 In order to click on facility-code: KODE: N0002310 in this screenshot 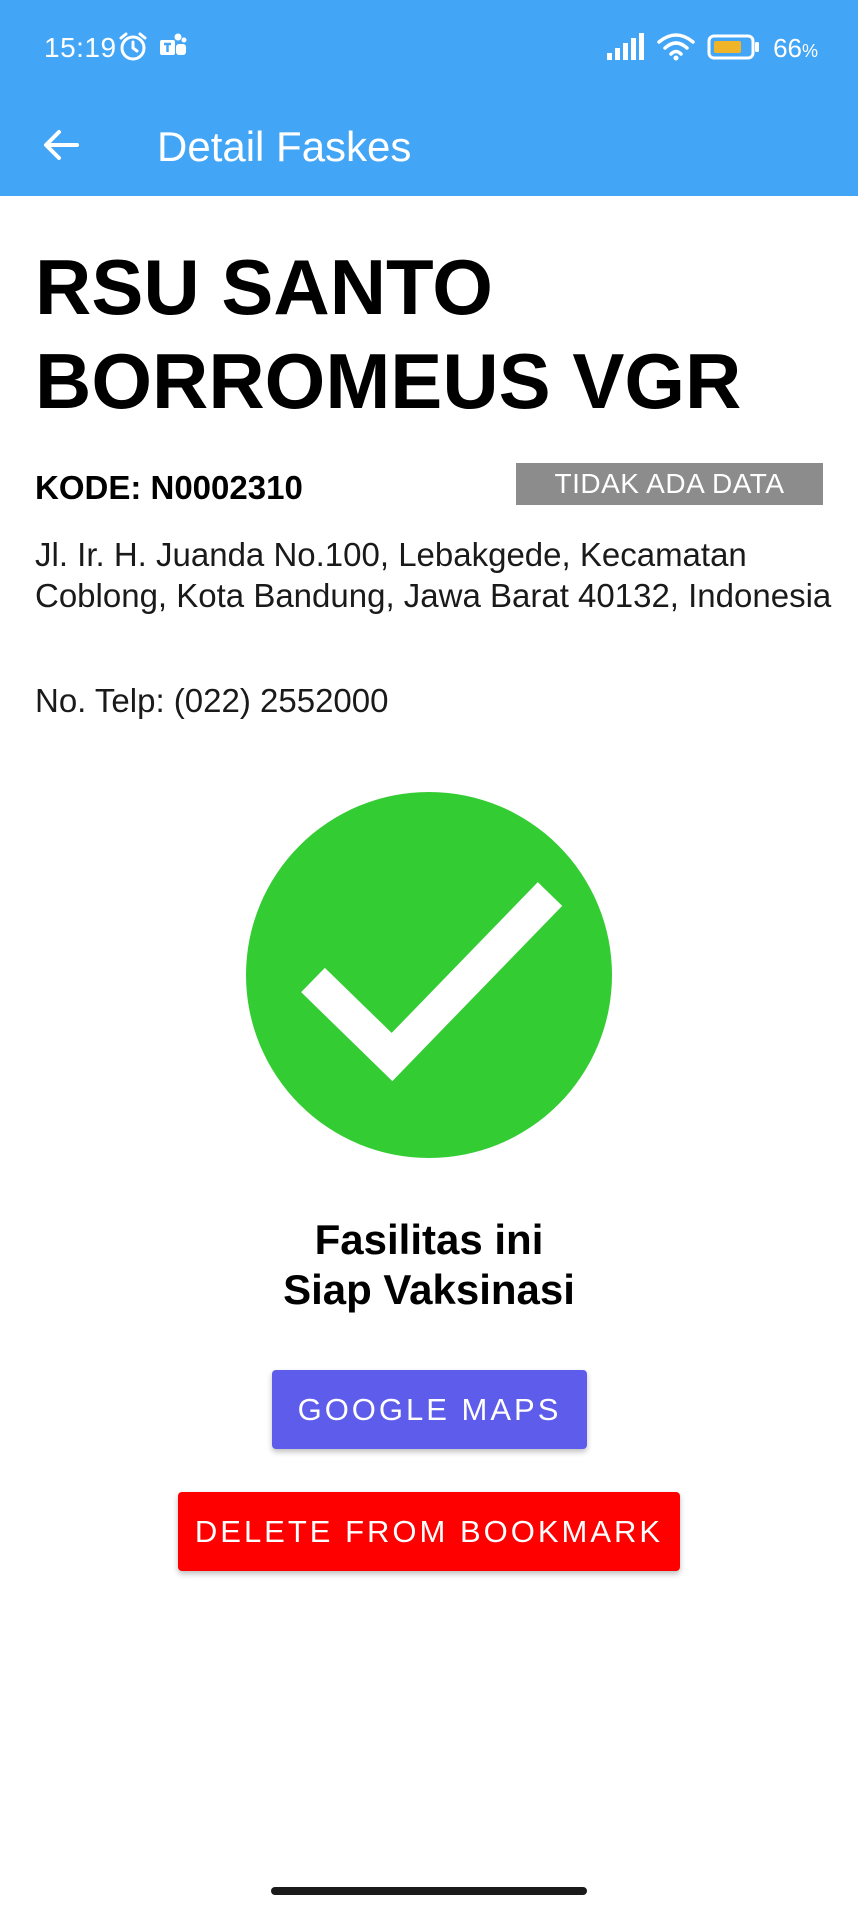, I will do `click(169, 487)`.